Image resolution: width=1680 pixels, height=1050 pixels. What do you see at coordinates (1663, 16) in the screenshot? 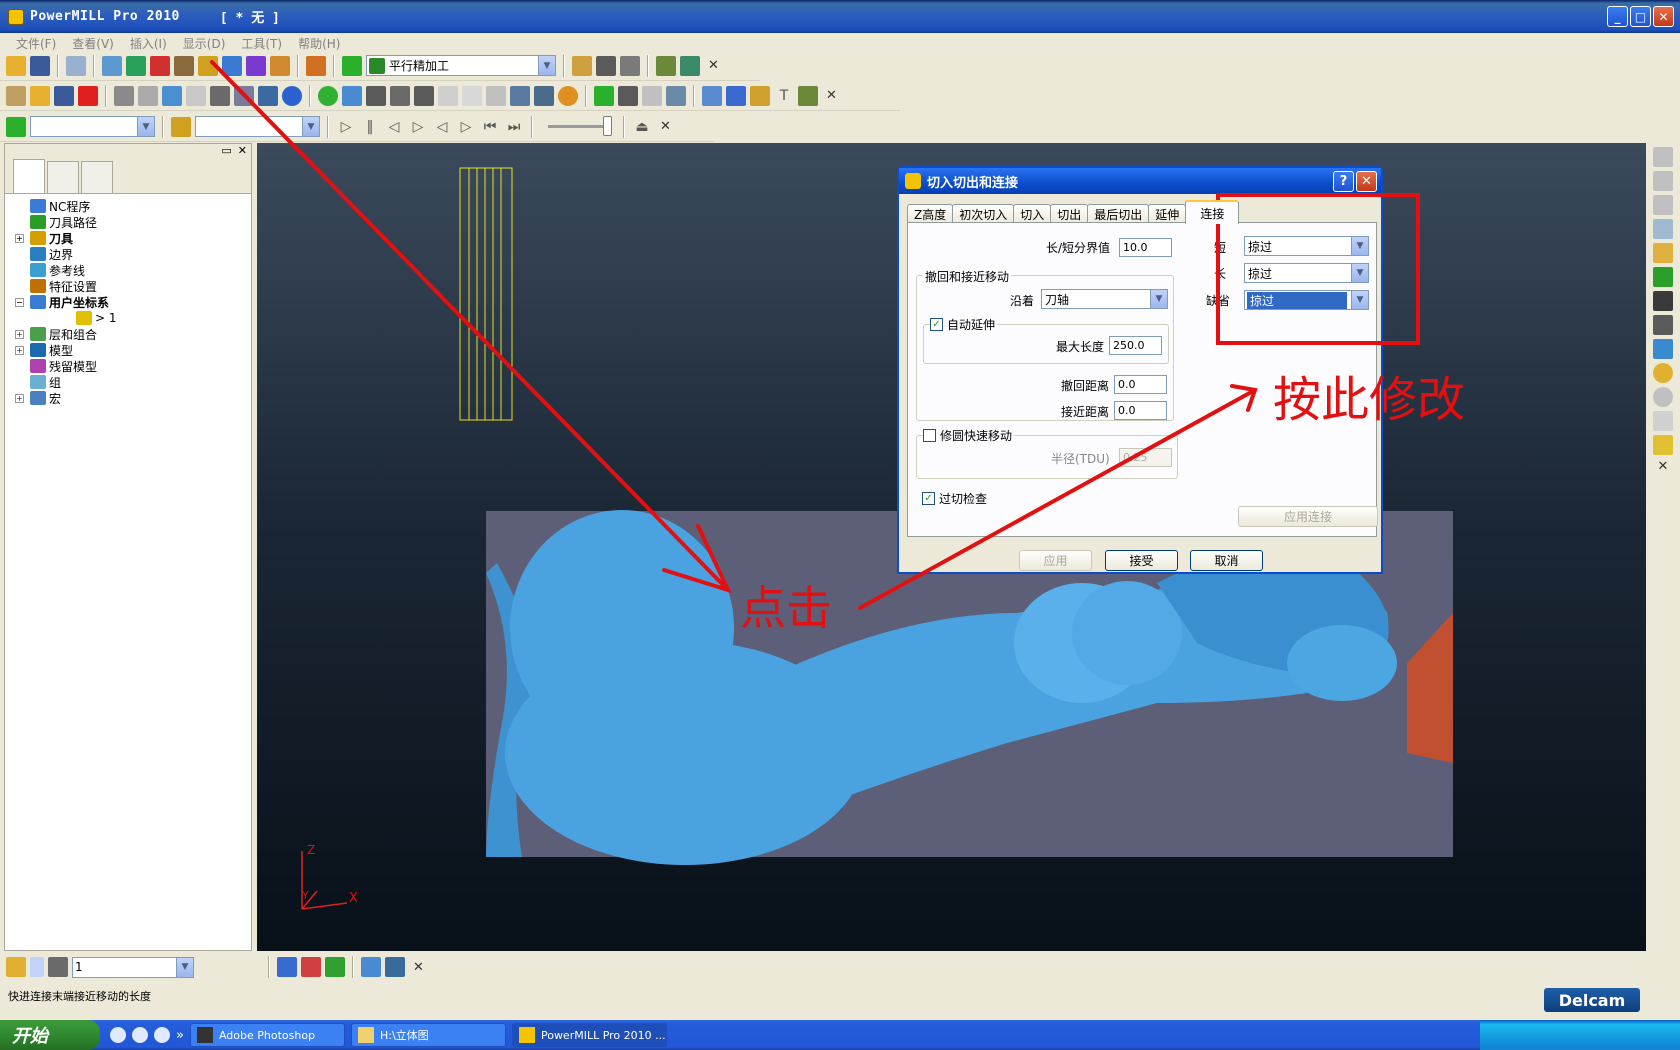
I see `close-button: ✕` at bounding box center [1663, 16].